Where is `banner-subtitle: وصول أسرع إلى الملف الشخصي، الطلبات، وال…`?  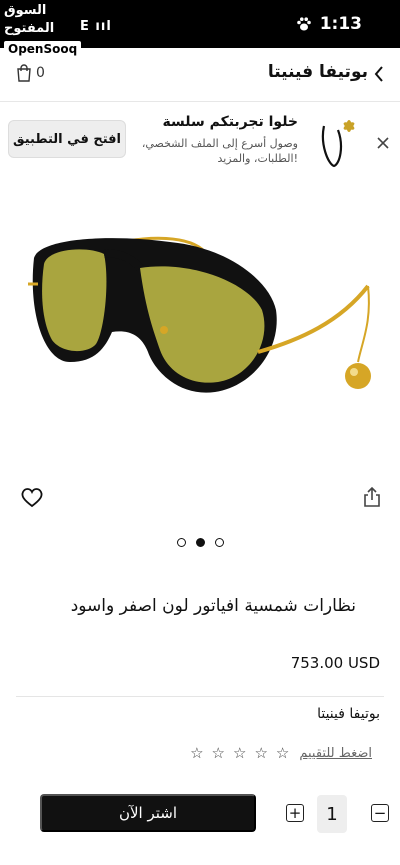
banner-subtitle: وصول أسرع إلى الملف الشخصي، الطلبات، وال… is located at coordinates (219, 151).